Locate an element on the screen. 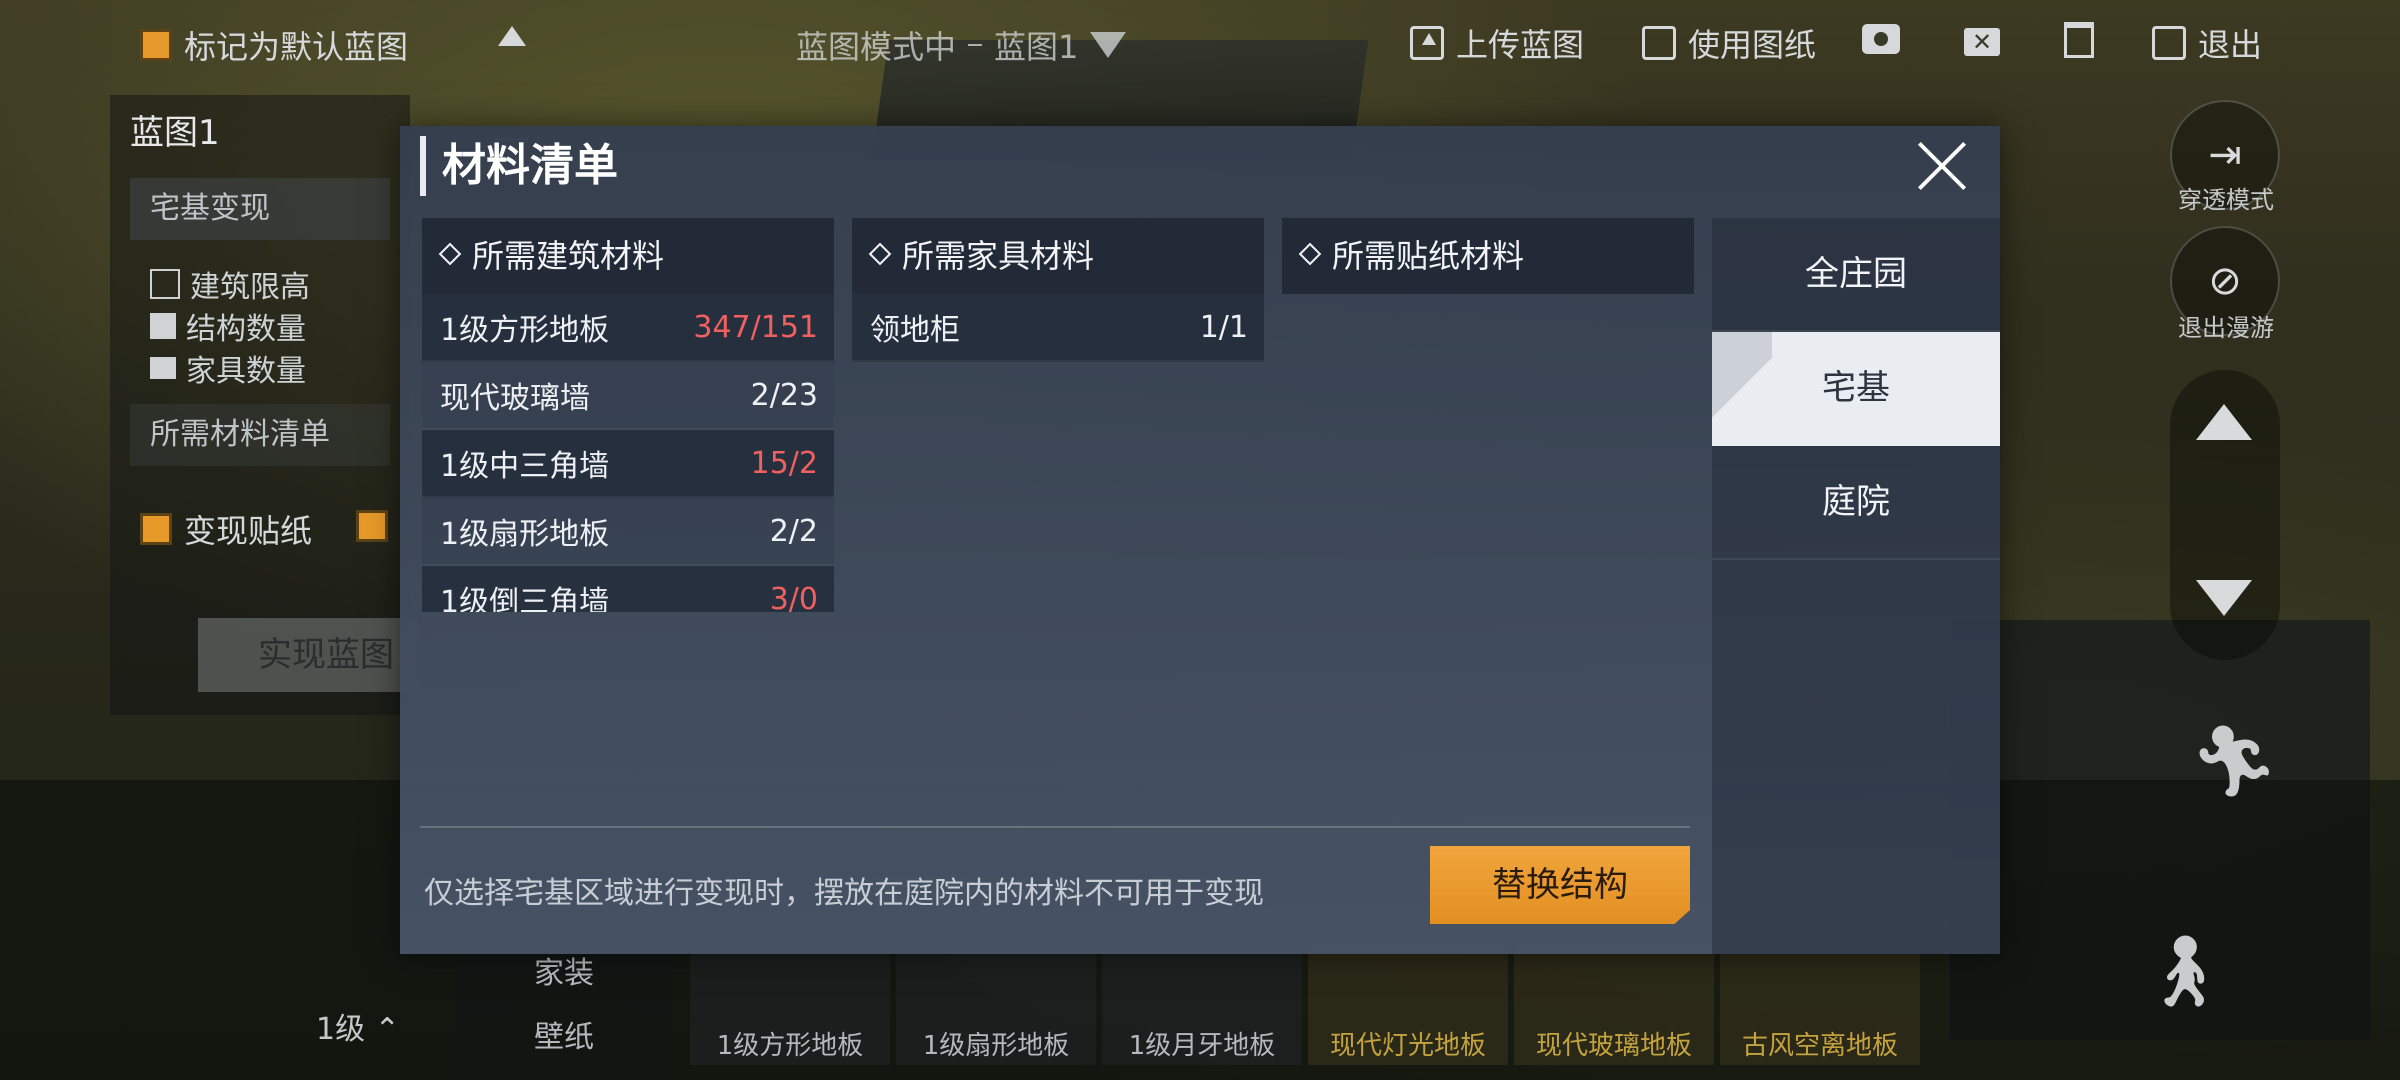  second-checkbox is located at coordinates (372, 526).